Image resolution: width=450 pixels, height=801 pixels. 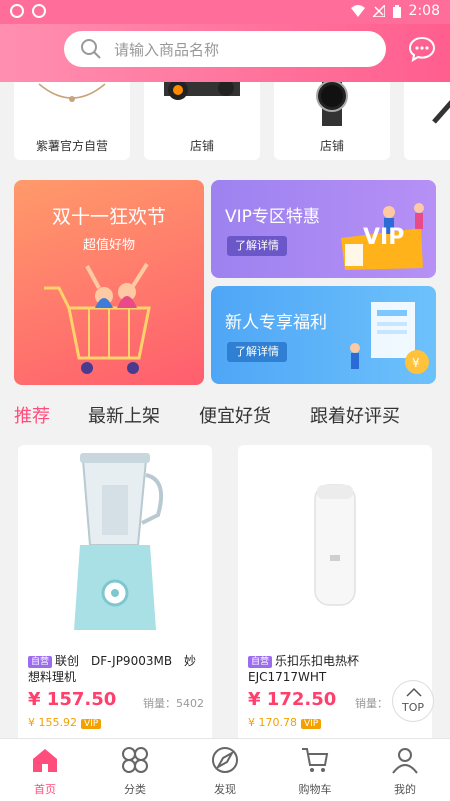 I want to click on discover-icon, so click(x=225, y=760).